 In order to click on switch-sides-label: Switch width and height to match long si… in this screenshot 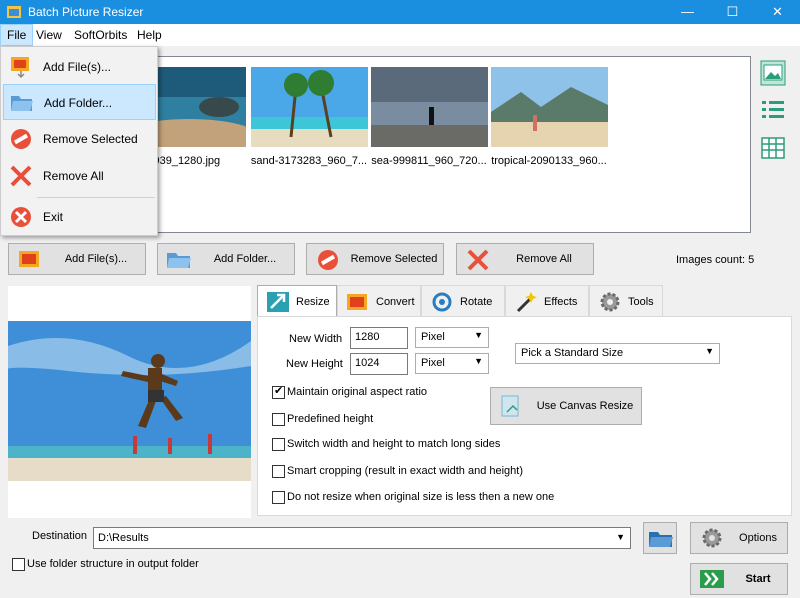, I will do `click(394, 444)`.